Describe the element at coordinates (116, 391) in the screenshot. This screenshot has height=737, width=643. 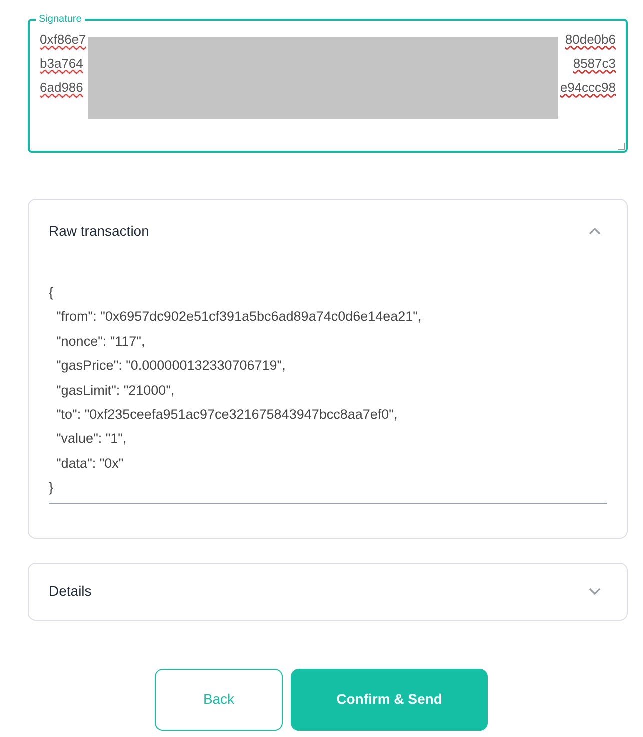
I see `code-line: "gasLimit": "21000",` at that location.